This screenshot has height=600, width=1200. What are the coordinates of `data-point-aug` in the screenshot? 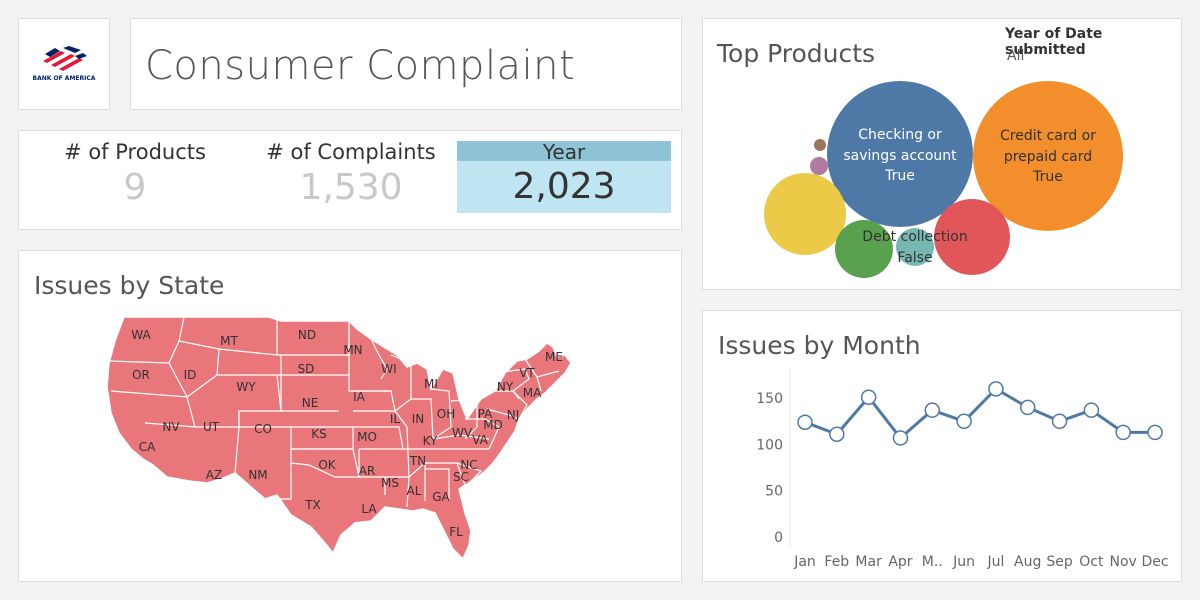 It's located at (1027, 407).